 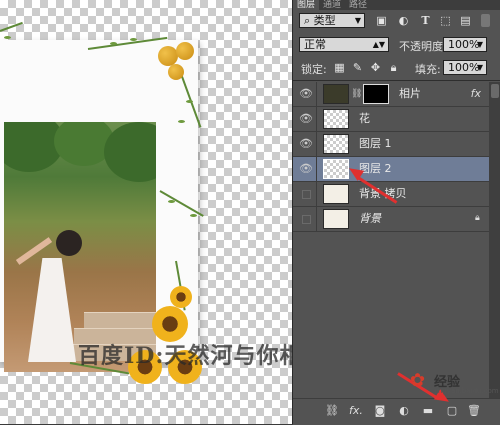 I want to click on chain-link-icon: ⛓, so click(x=356, y=94).